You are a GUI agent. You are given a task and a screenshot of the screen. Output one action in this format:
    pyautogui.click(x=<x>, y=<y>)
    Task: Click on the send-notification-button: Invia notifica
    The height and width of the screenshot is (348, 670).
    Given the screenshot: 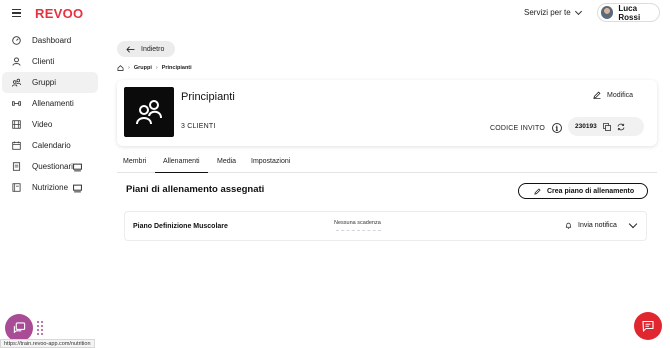 What is the action you would take?
    pyautogui.click(x=591, y=225)
    